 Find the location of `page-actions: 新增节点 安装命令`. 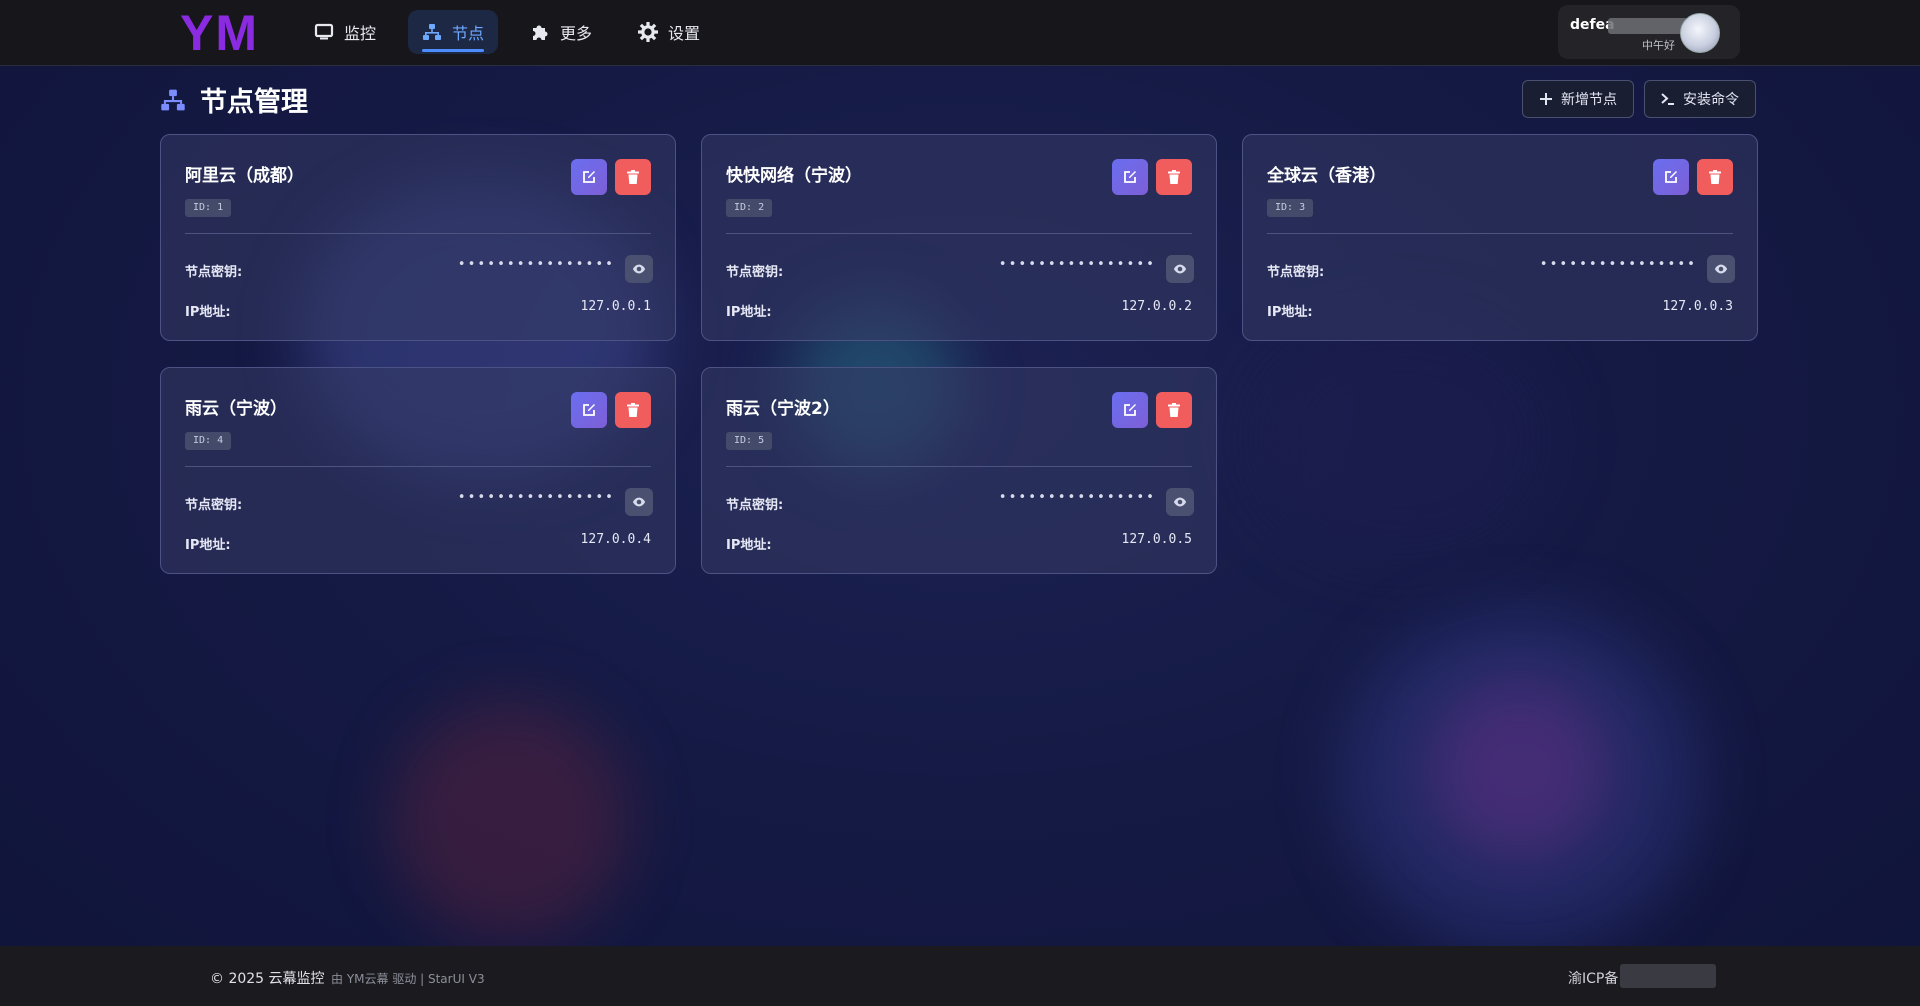

page-actions: 新增节点 安装命令 is located at coordinates (1639, 99).